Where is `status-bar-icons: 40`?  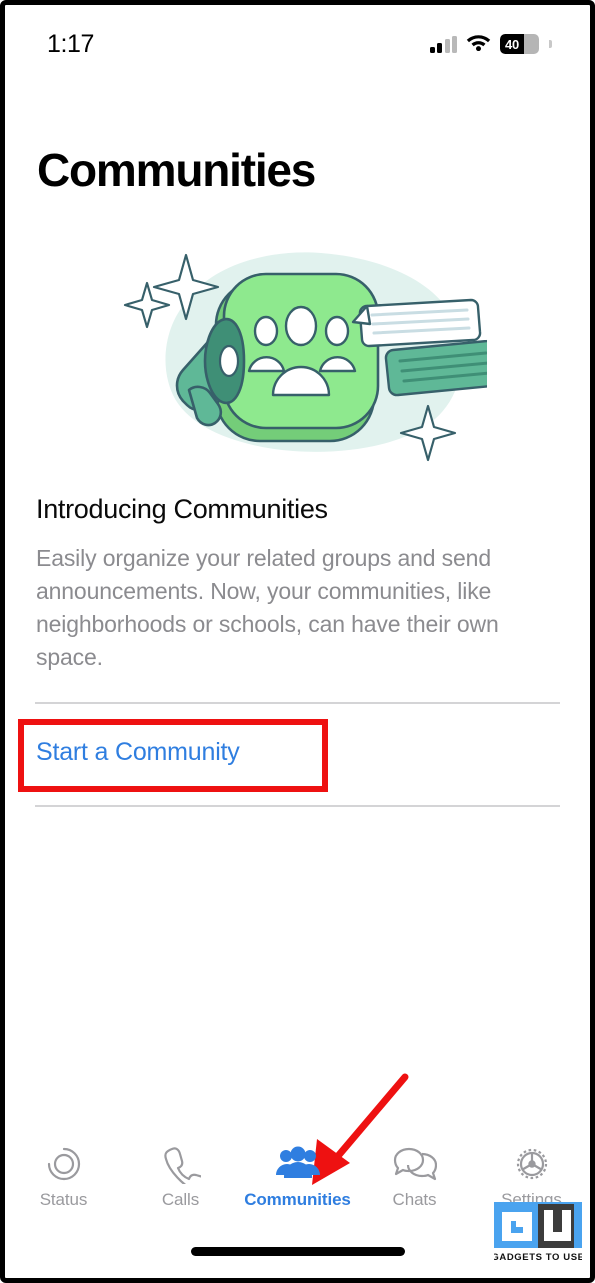 status-bar-icons: 40 is located at coordinates (490, 44).